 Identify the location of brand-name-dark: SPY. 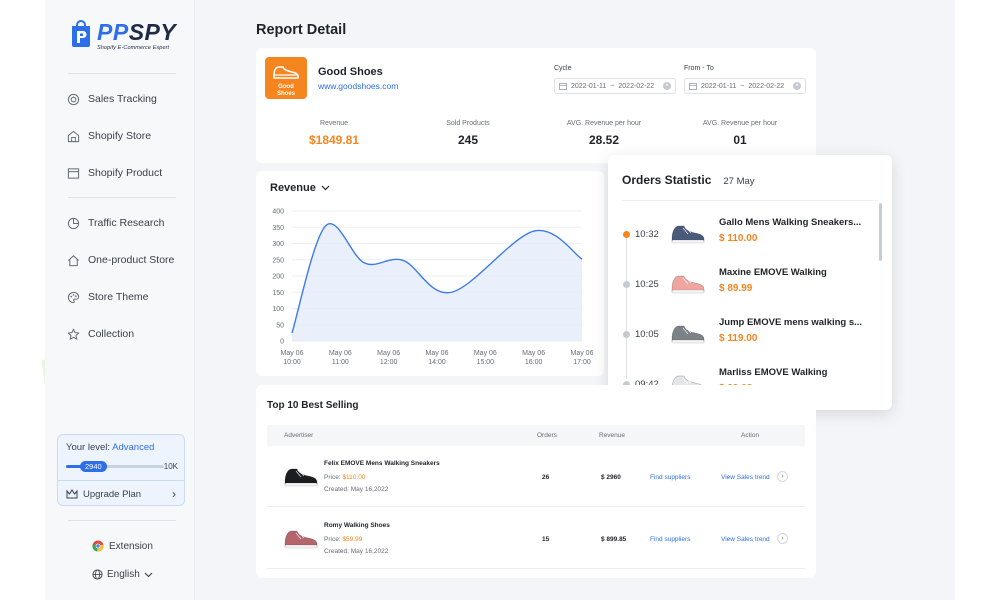
(152, 32).